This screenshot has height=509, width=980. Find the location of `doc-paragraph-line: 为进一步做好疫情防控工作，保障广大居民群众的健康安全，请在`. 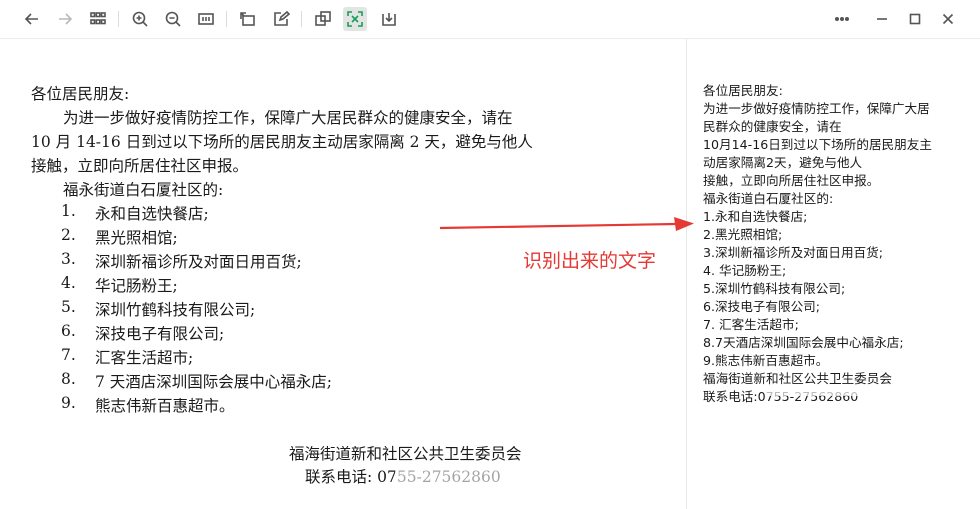

doc-paragraph-line: 为进一步做好疫情防控工作，保障广大居民群众的健康安全，请在 is located at coordinates (288, 118).